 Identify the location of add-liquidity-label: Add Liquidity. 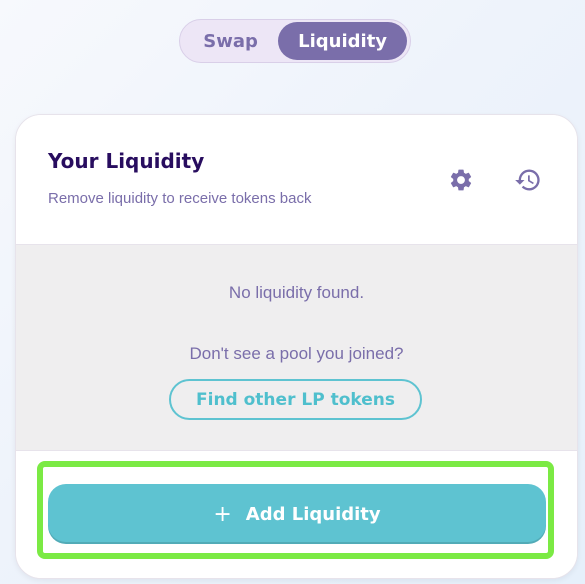
(313, 514).